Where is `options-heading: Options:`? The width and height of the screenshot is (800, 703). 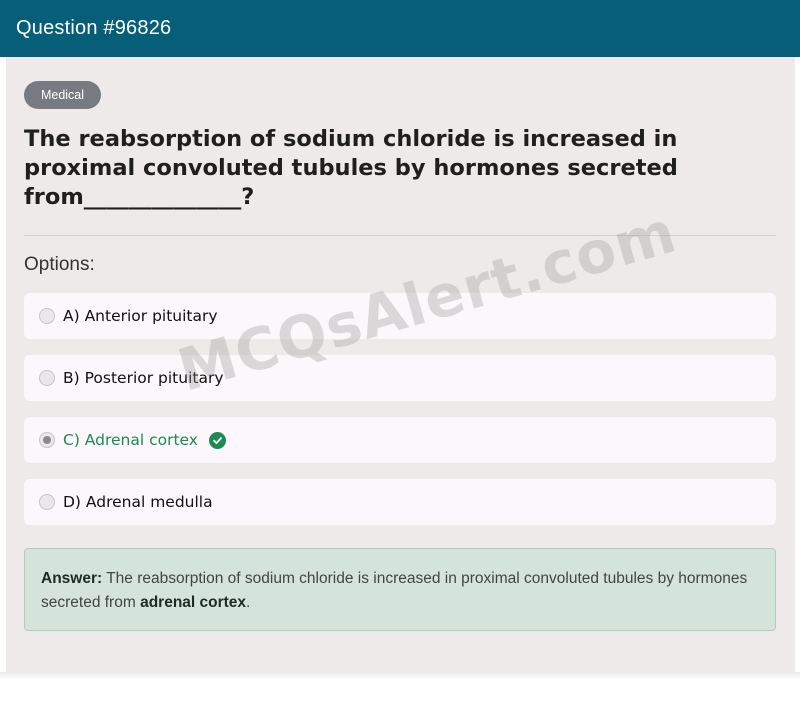
options-heading: Options: is located at coordinates (59, 264).